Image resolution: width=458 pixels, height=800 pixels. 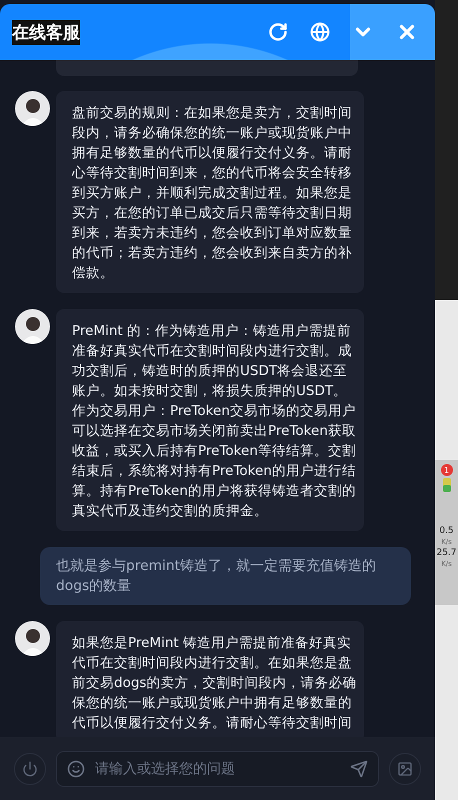 I want to click on input-field: 请输入或选择您的问题, so click(x=217, y=768).